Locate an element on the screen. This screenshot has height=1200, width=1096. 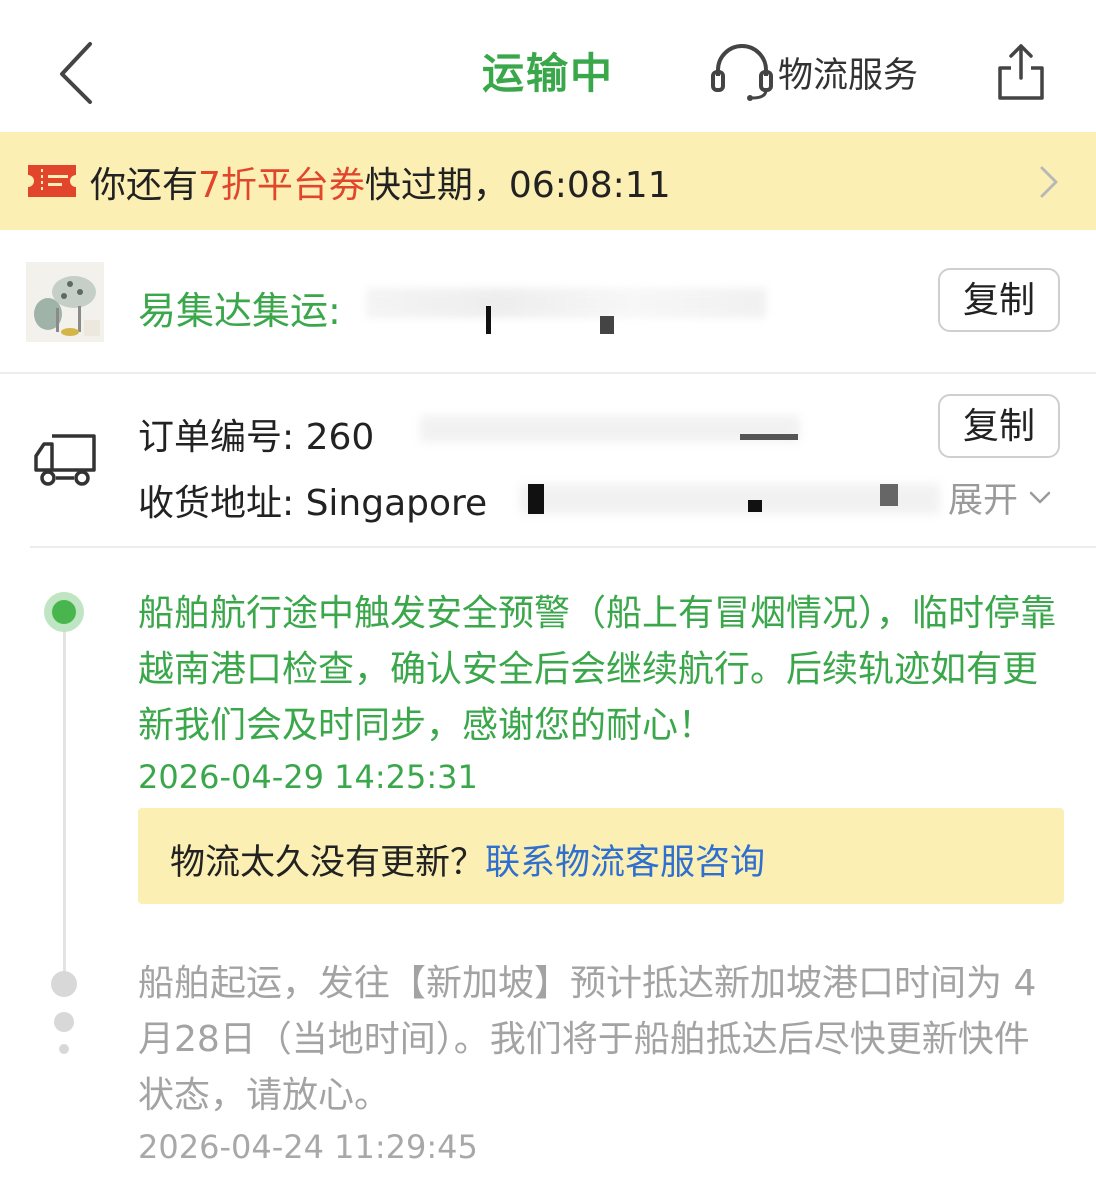
help-prefix: 物流太久没有更新？ is located at coordinates (328, 863).